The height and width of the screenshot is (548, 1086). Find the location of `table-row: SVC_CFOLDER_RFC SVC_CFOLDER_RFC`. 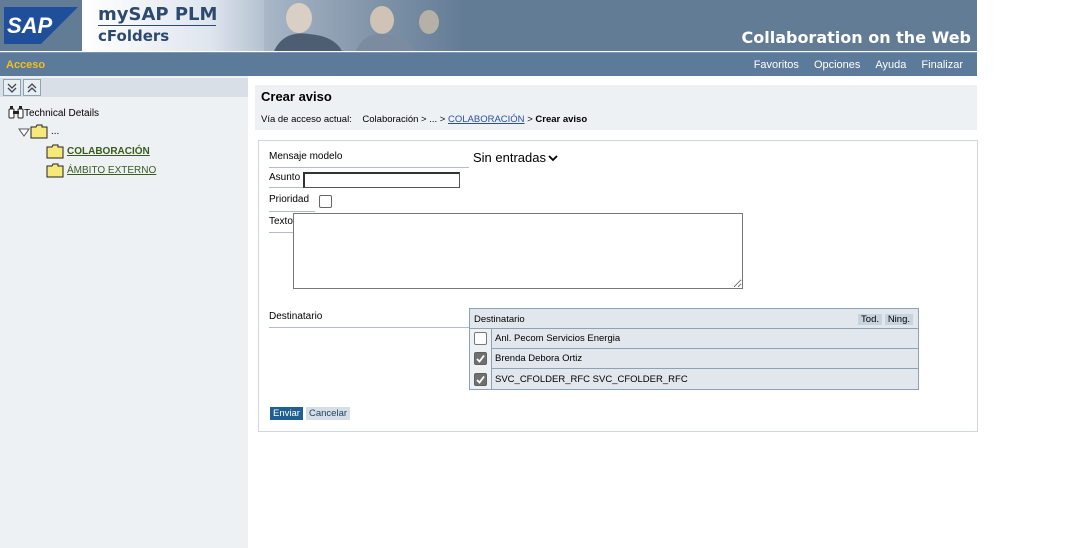

table-row: SVC_CFOLDER_RFC SVC_CFOLDER_RFC is located at coordinates (694, 379).